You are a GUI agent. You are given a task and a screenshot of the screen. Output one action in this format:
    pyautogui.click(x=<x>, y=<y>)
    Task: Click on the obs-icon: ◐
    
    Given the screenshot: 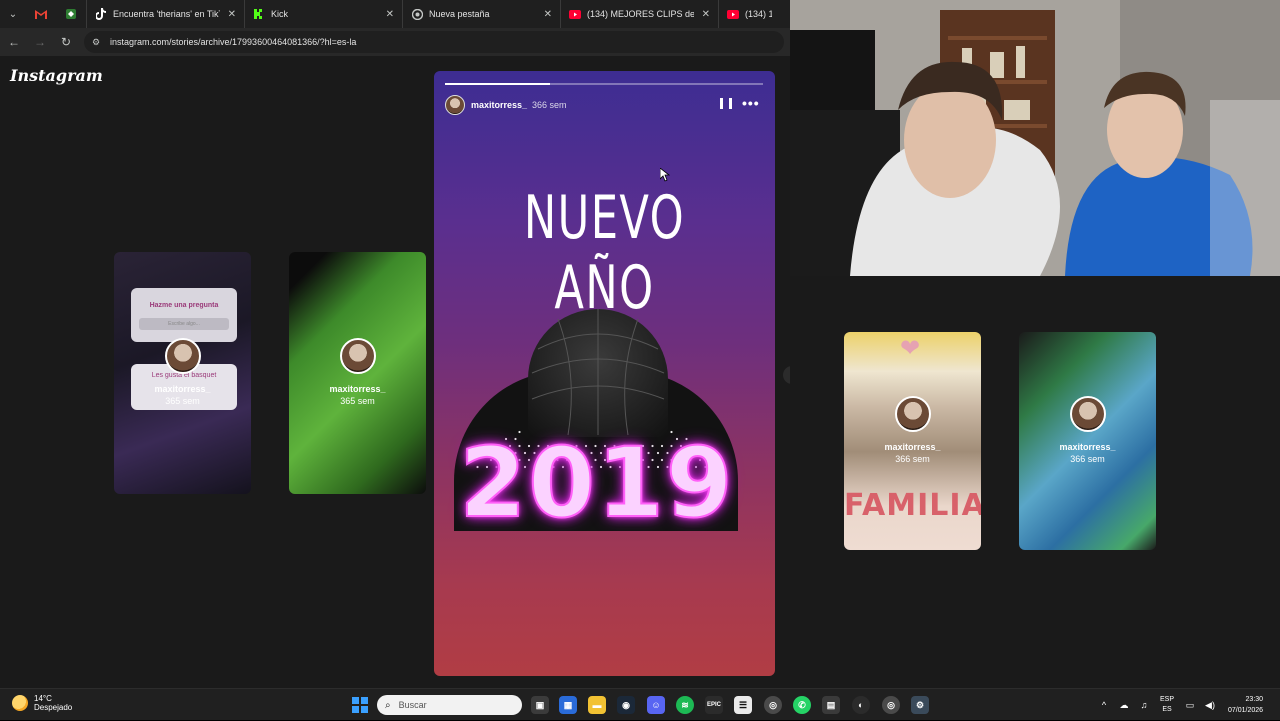 What is the action you would take?
    pyautogui.click(x=861, y=705)
    